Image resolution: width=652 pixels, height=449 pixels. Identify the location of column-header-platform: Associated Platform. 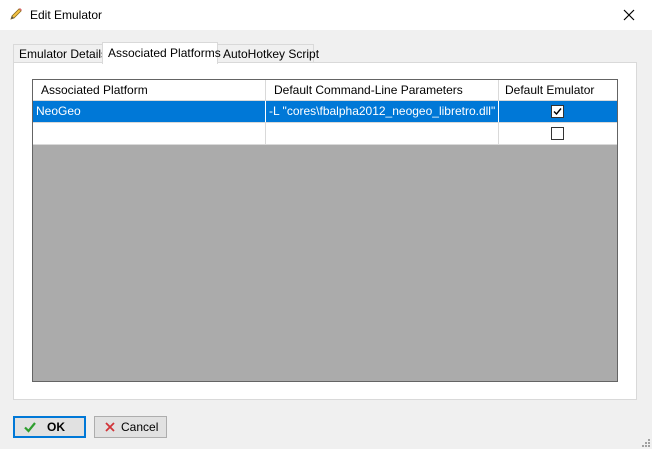
(149, 90).